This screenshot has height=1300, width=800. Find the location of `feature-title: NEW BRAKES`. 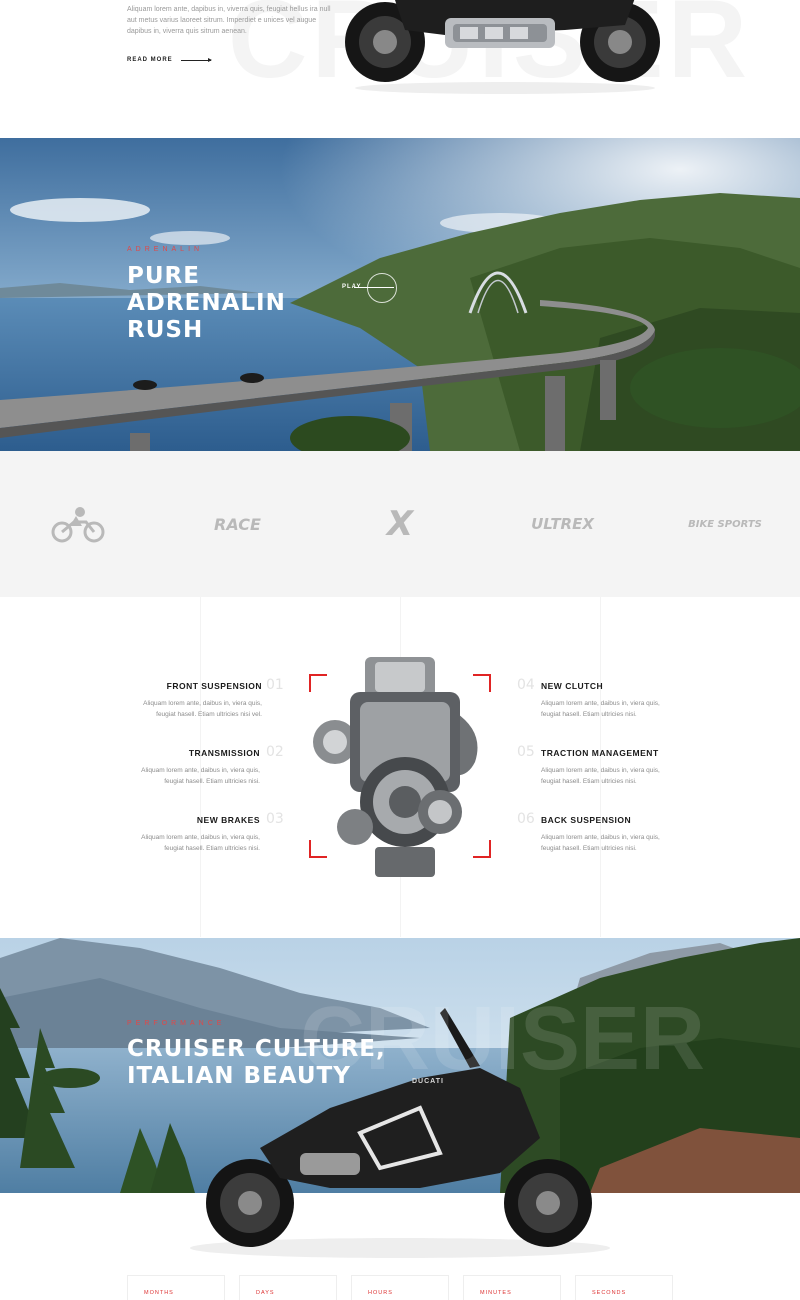

feature-title: NEW BRAKES is located at coordinates (228, 820).